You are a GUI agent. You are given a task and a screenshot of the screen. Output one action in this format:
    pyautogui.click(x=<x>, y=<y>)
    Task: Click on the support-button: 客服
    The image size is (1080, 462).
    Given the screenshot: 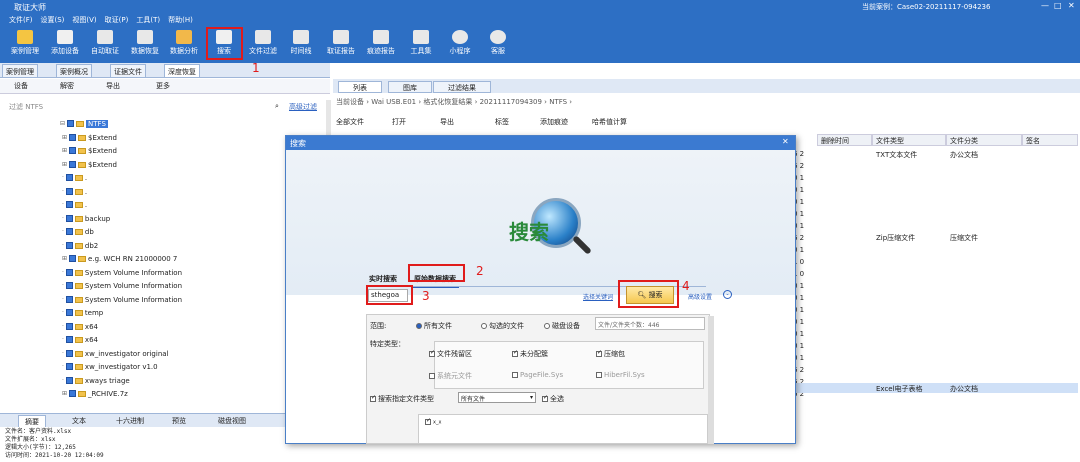 What is the action you would take?
    pyautogui.click(x=498, y=44)
    